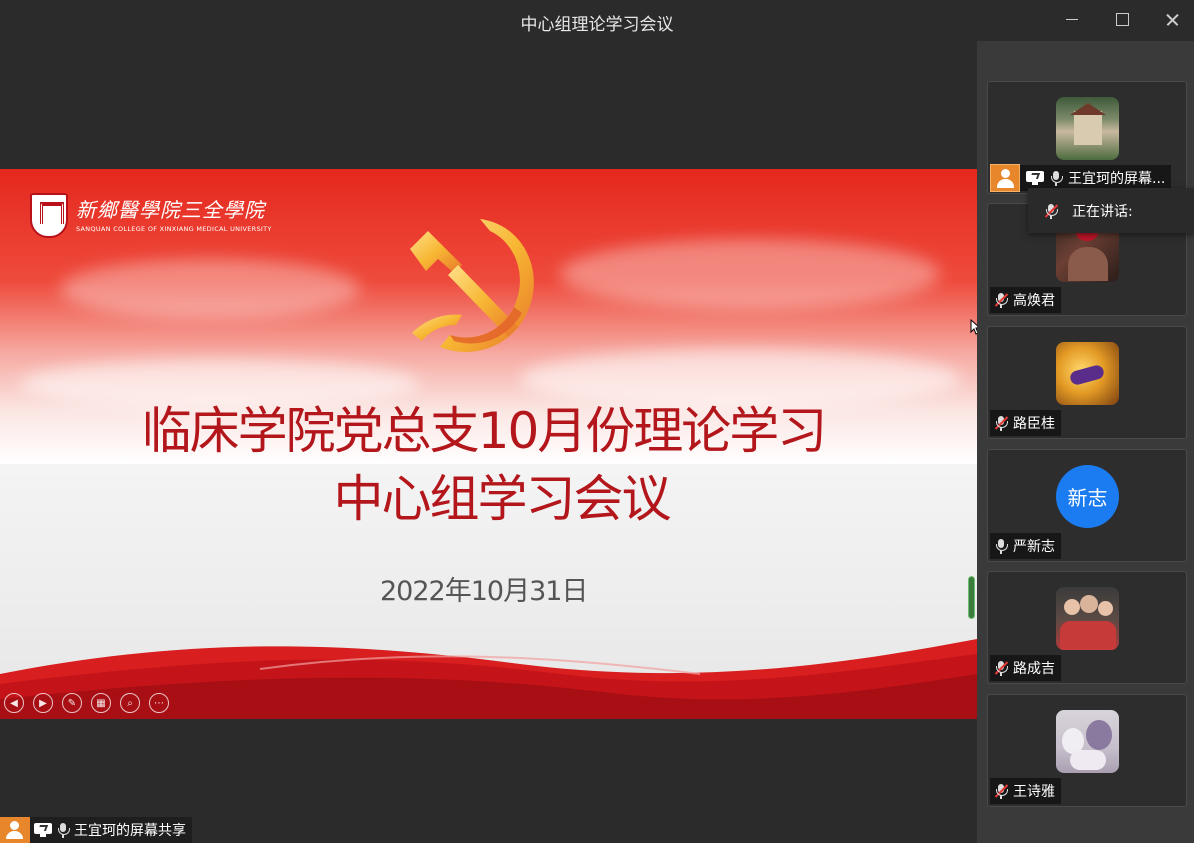  I want to click on participant-name-bar: 严新志, so click(1025, 546).